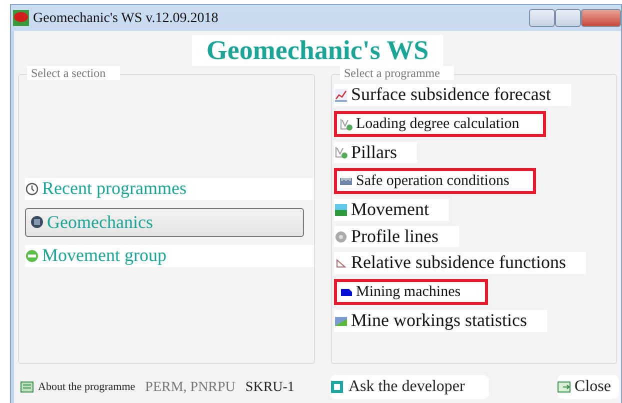  Describe the element at coordinates (190, 387) in the screenshot. I see `organization-label: PERM, PNRPU` at that location.